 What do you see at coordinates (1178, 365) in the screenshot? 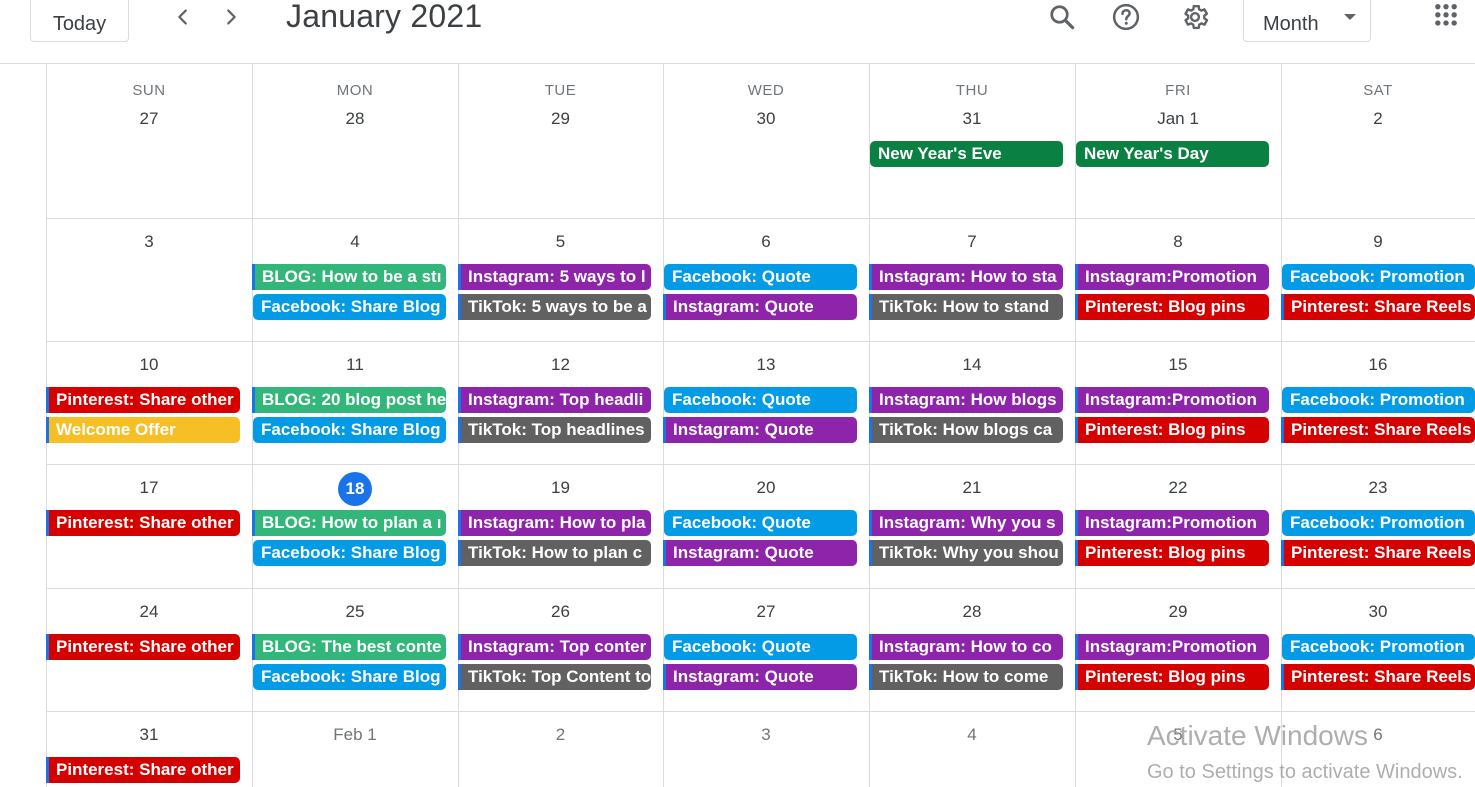
I see `day-number: 15` at bounding box center [1178, 365].